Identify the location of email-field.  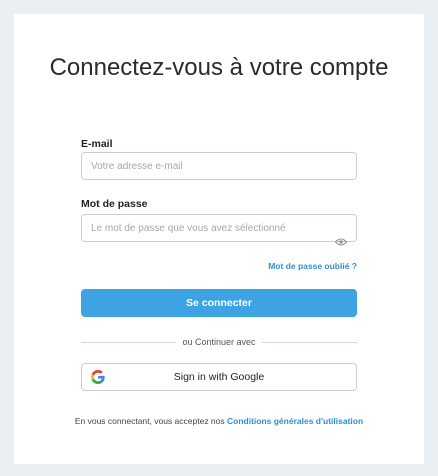
(219, 166).